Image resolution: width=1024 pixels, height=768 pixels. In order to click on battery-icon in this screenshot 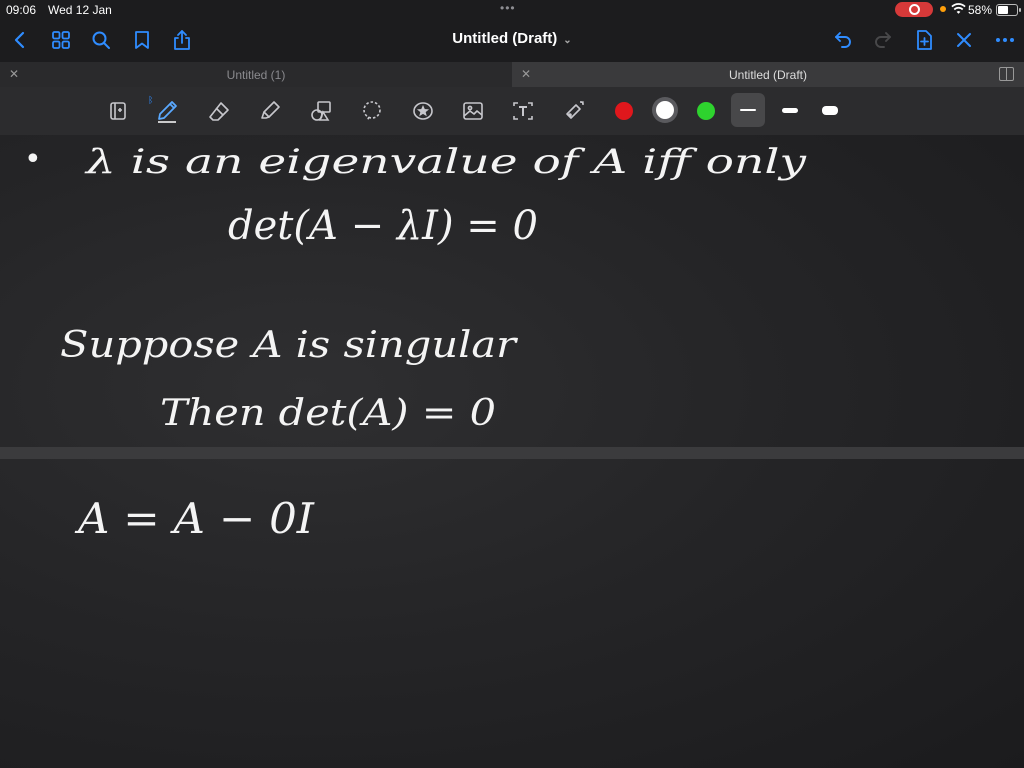, I will do `click(1008, 10)`.